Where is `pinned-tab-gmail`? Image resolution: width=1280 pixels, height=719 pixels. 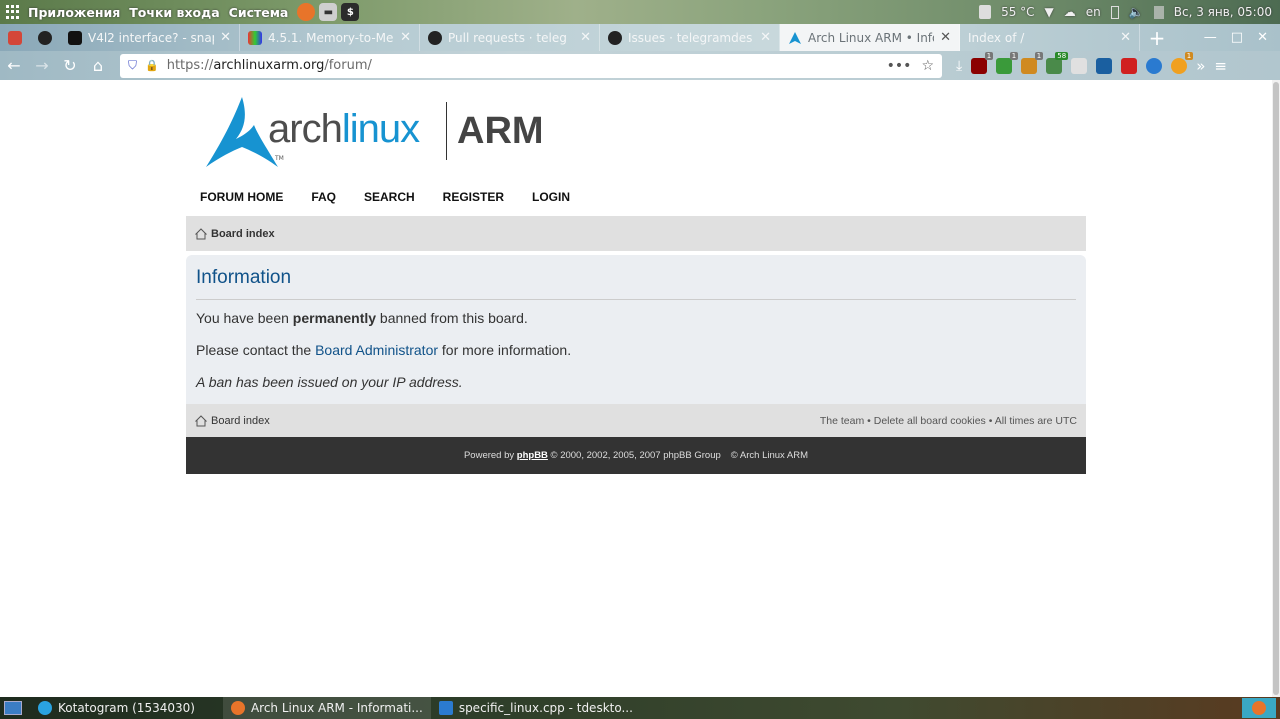
pinned-tab-gmail is located at coordinates (15, 37).